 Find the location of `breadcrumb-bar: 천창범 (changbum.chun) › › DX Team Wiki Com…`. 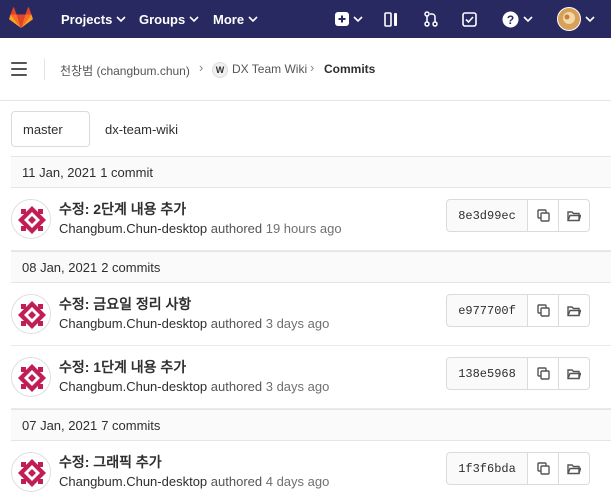

breadcrumb-bar: 천창범 (changbum.chun) › › DX Team Wiki Com… is located at coordinates (305, 69).